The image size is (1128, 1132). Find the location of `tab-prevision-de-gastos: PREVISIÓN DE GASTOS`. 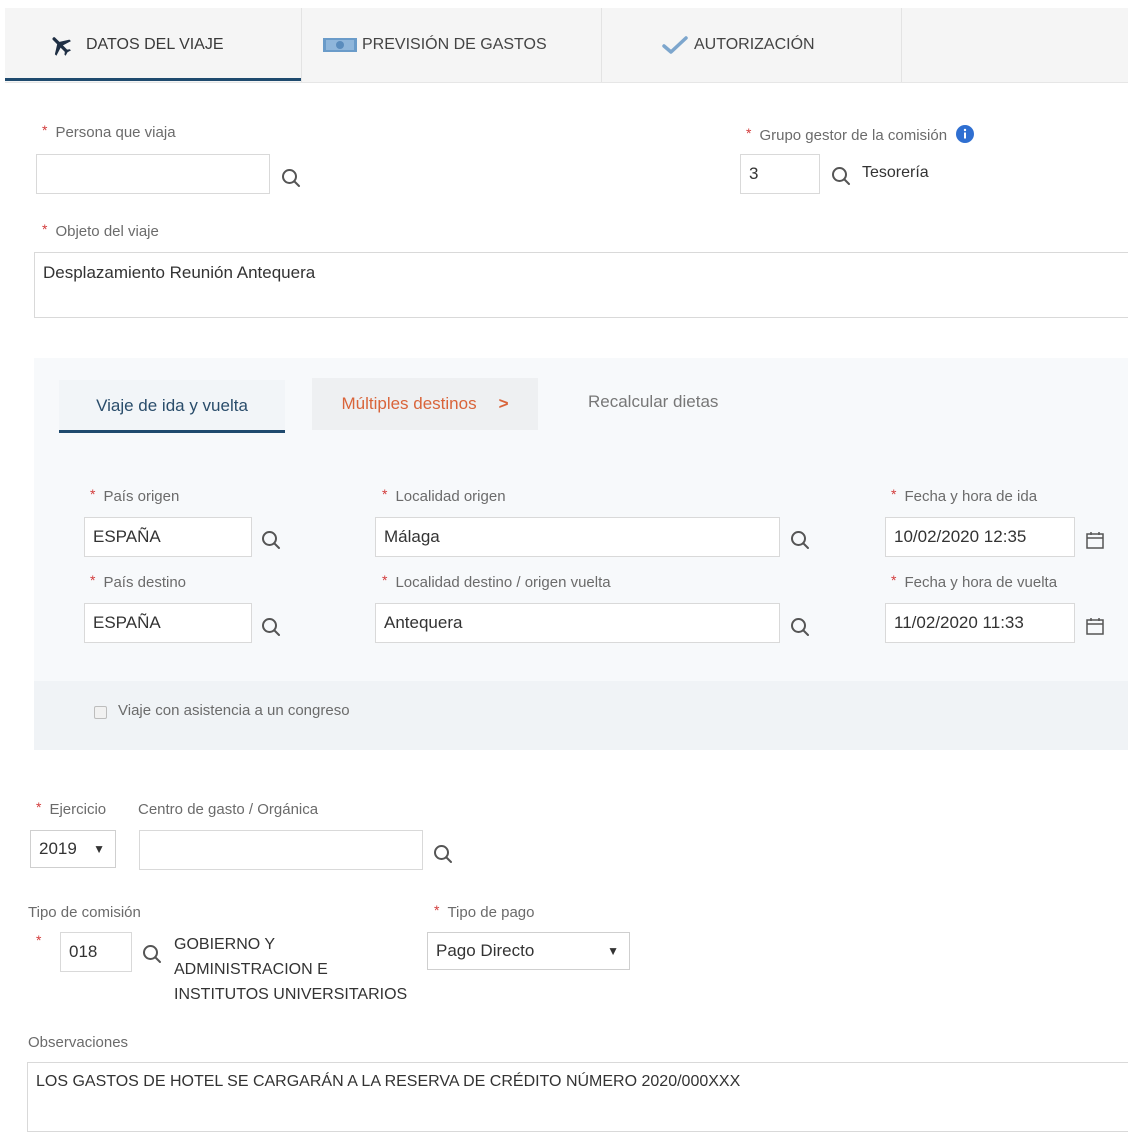

tab-prevision-de-gastos: PREVISIÓN DE GASTOS is located at coordinates (434, 45).